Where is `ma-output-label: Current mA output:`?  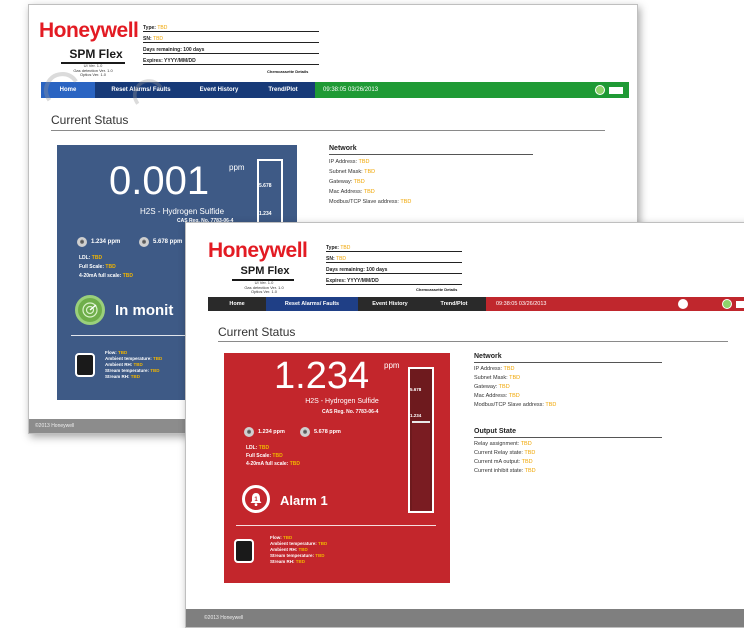 ma-output-label: Current mA output: is located at coordinates (497, 462).